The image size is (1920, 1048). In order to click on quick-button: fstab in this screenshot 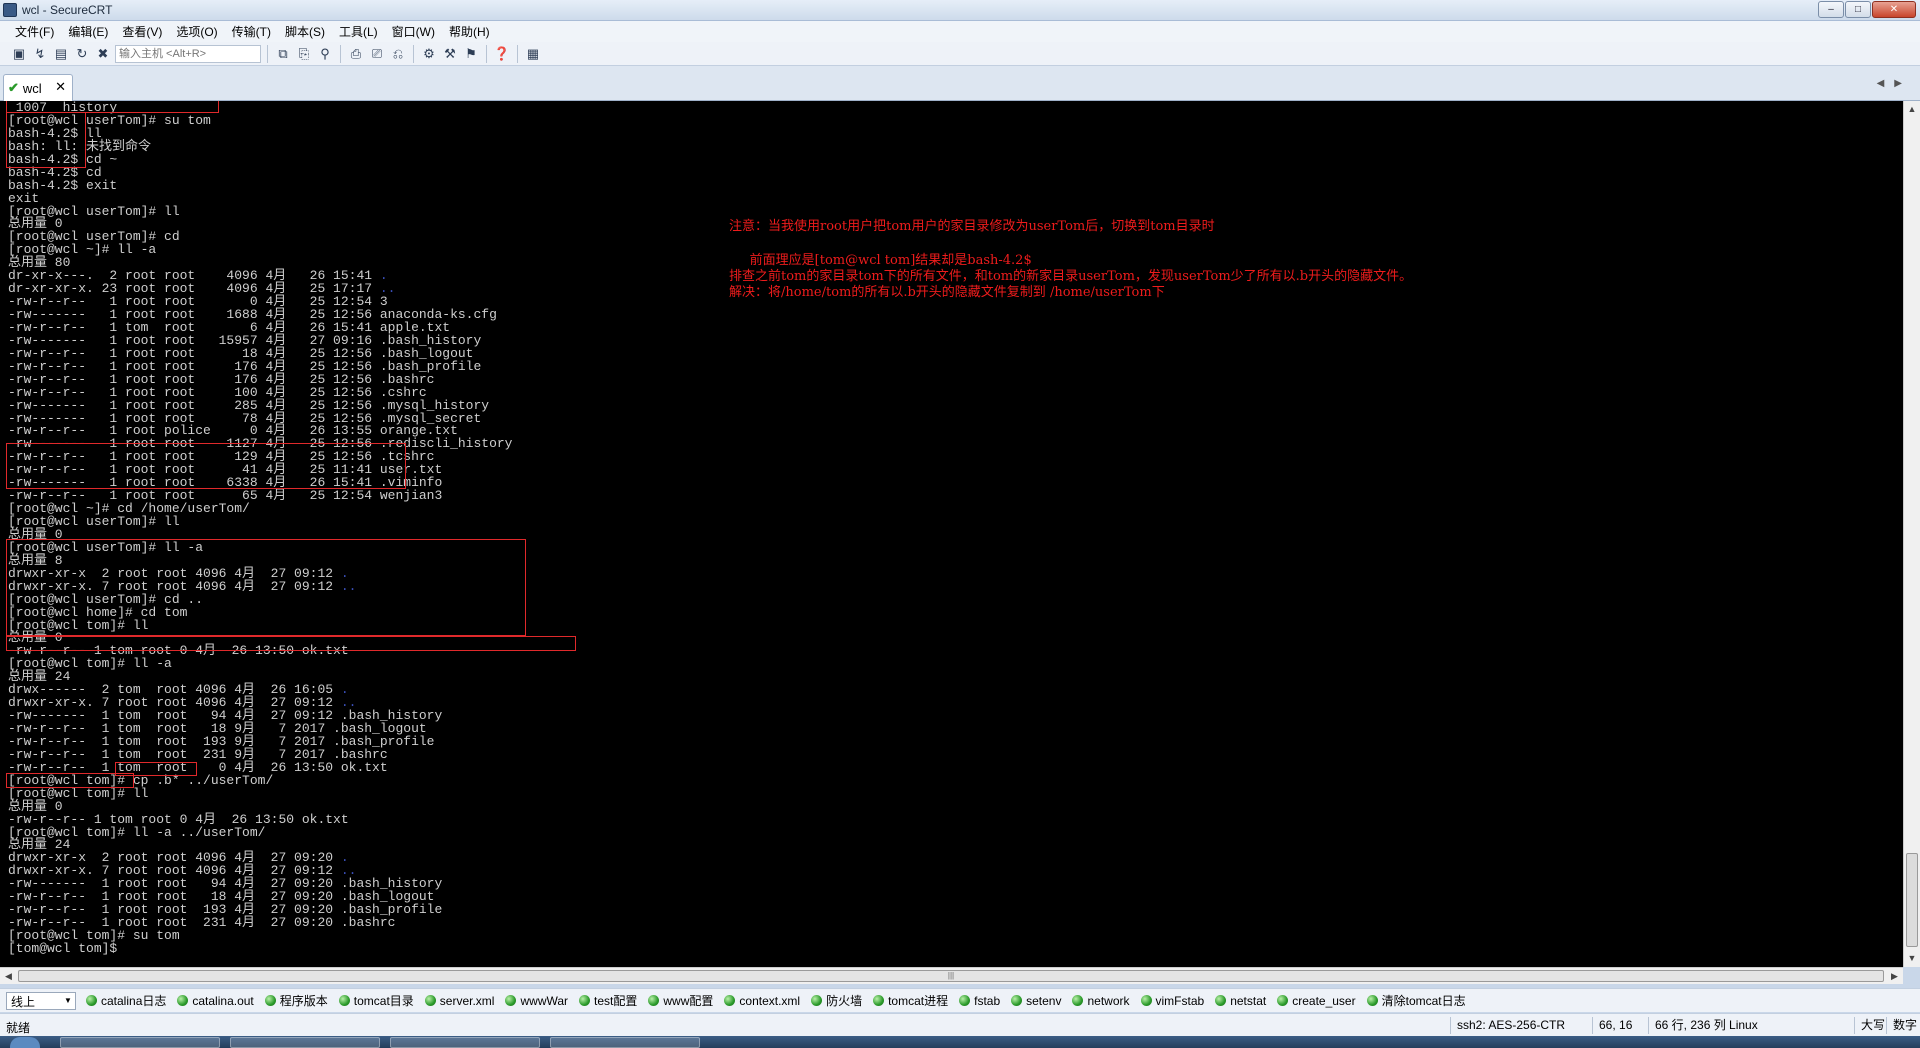, I will do `click(979, 1001)`.